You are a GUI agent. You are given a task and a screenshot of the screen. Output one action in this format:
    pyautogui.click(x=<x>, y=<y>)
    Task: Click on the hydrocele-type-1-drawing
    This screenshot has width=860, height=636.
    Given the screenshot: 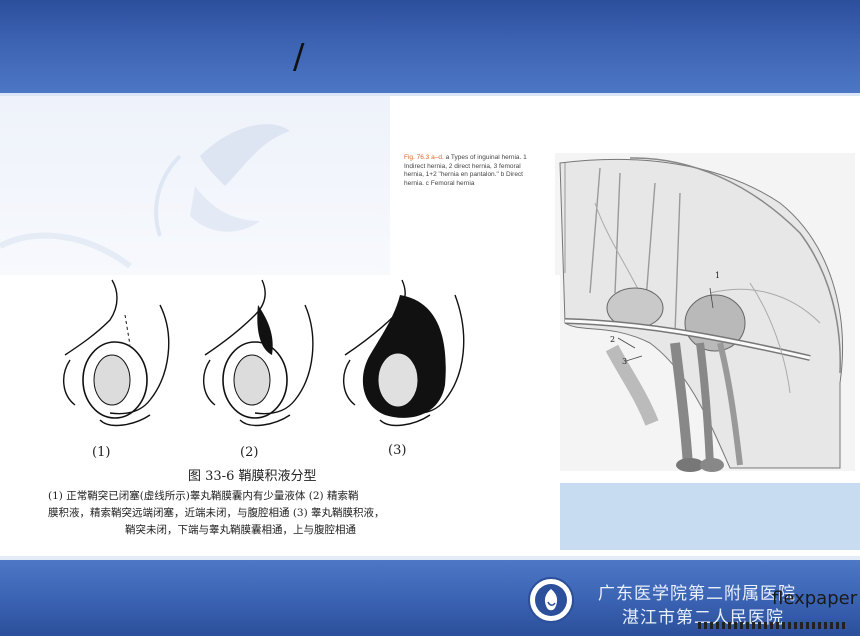 What is the action you would take?
    pyautogui.click(x=116, y=353)
    